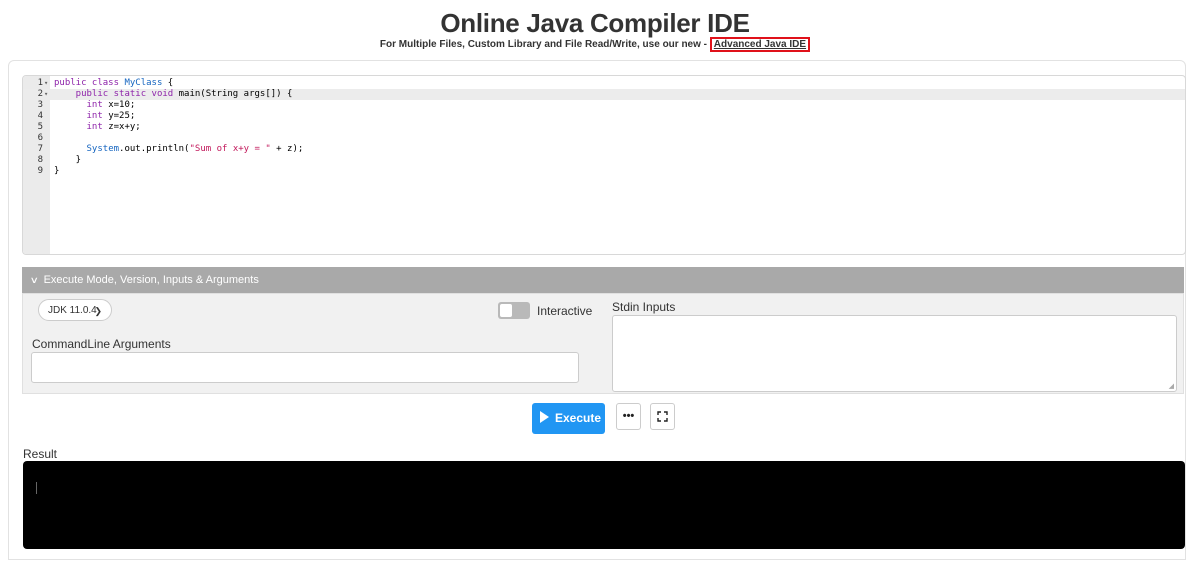 The height and width of the screenshot is (562, 1190). Describe the element at coordinates (40, 116) in the screenshot. I see `line-number: 4` at that location.